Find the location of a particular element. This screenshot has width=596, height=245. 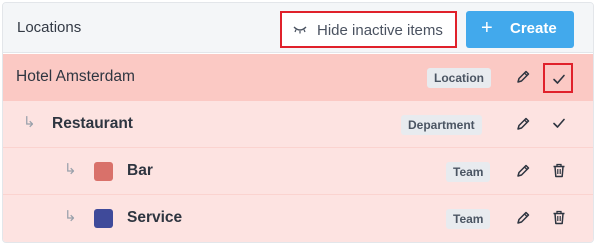

plus-icon: + is located at coordinates (487, 28).